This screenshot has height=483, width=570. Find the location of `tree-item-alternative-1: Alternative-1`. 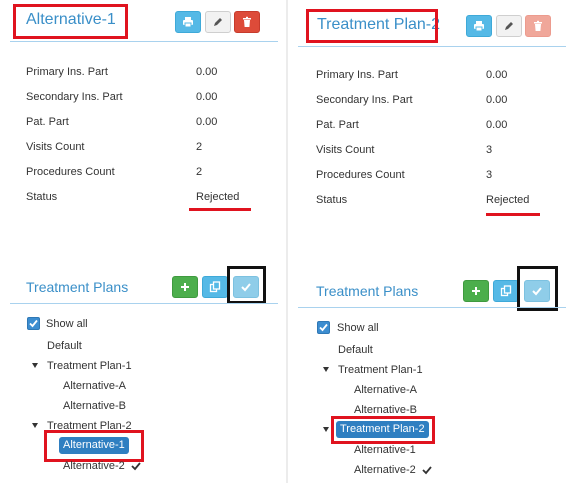

tree-item-alternative-1: Alternative-1 is located at coordinates (385, 450).